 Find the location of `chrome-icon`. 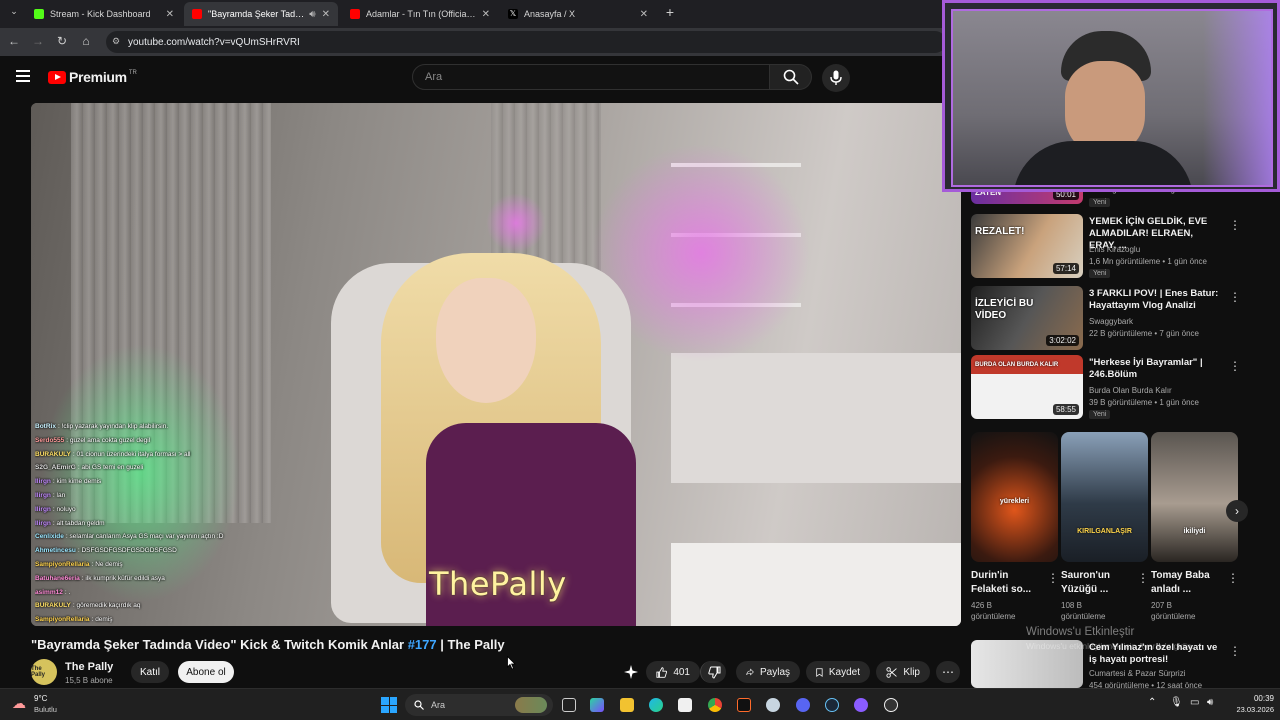

chrome-icon is located at coordinates (715, 705).